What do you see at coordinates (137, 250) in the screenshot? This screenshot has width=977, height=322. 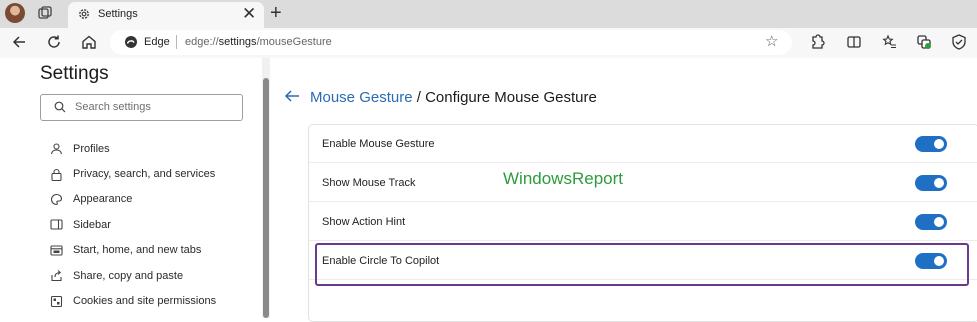 I see `sidebar-item-label: Start, home, and new tabs` at bounding box center [137, 250].